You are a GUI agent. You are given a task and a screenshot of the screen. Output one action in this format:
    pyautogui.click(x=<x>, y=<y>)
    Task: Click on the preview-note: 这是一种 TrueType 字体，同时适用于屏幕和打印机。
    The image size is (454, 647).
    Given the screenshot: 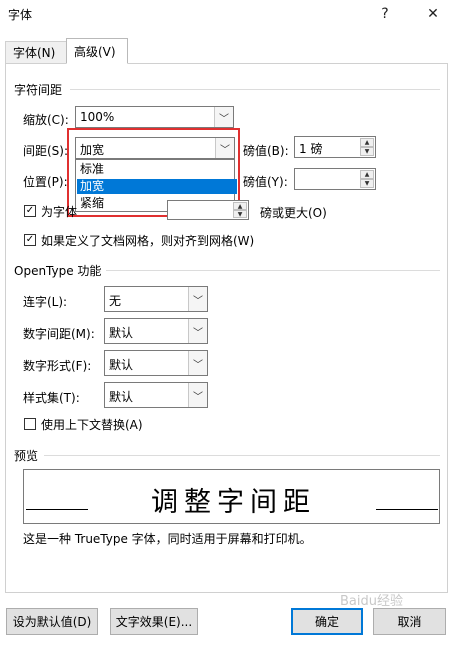 What is the action you would take?
    pyautogui.click(x=167, y=539)
    